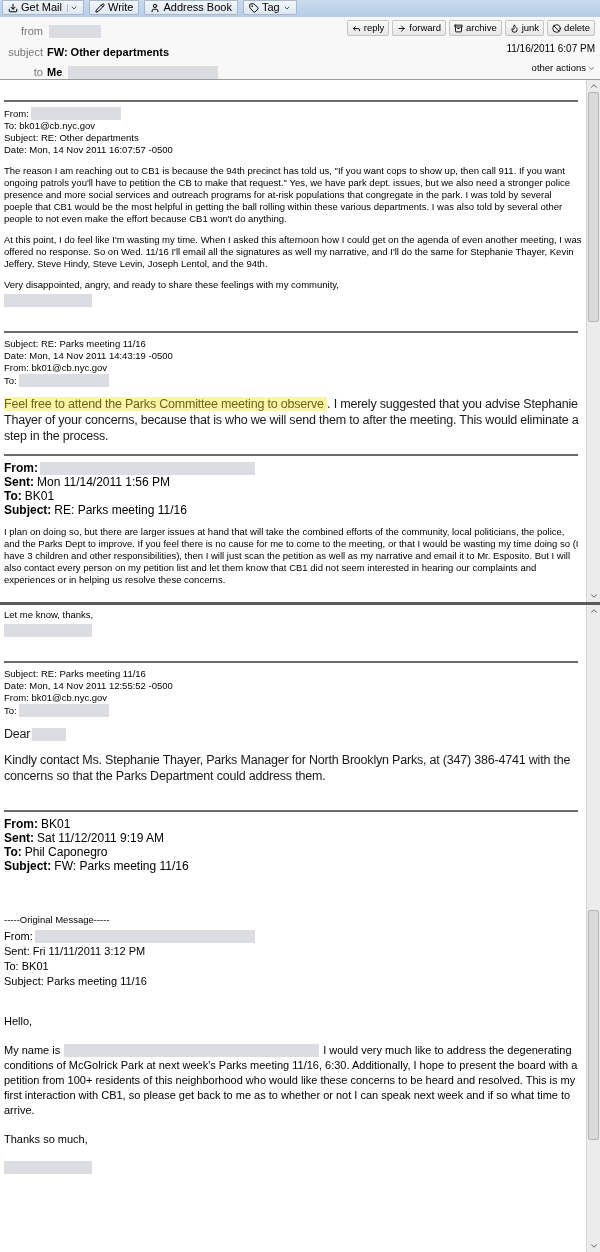 The height and width of the screenshot is (1252, 600). Describe the element at coordinates (17, 734) in the screenshot. I see `message-text: Dear` at that location.